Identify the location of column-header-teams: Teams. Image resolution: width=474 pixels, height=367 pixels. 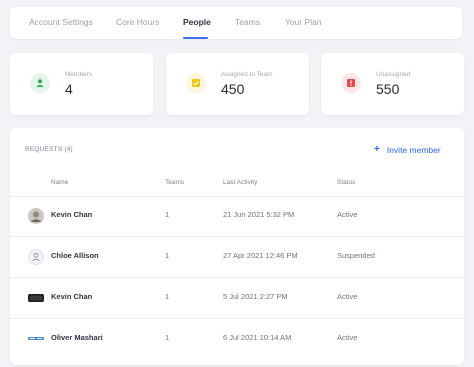
(174, 182).